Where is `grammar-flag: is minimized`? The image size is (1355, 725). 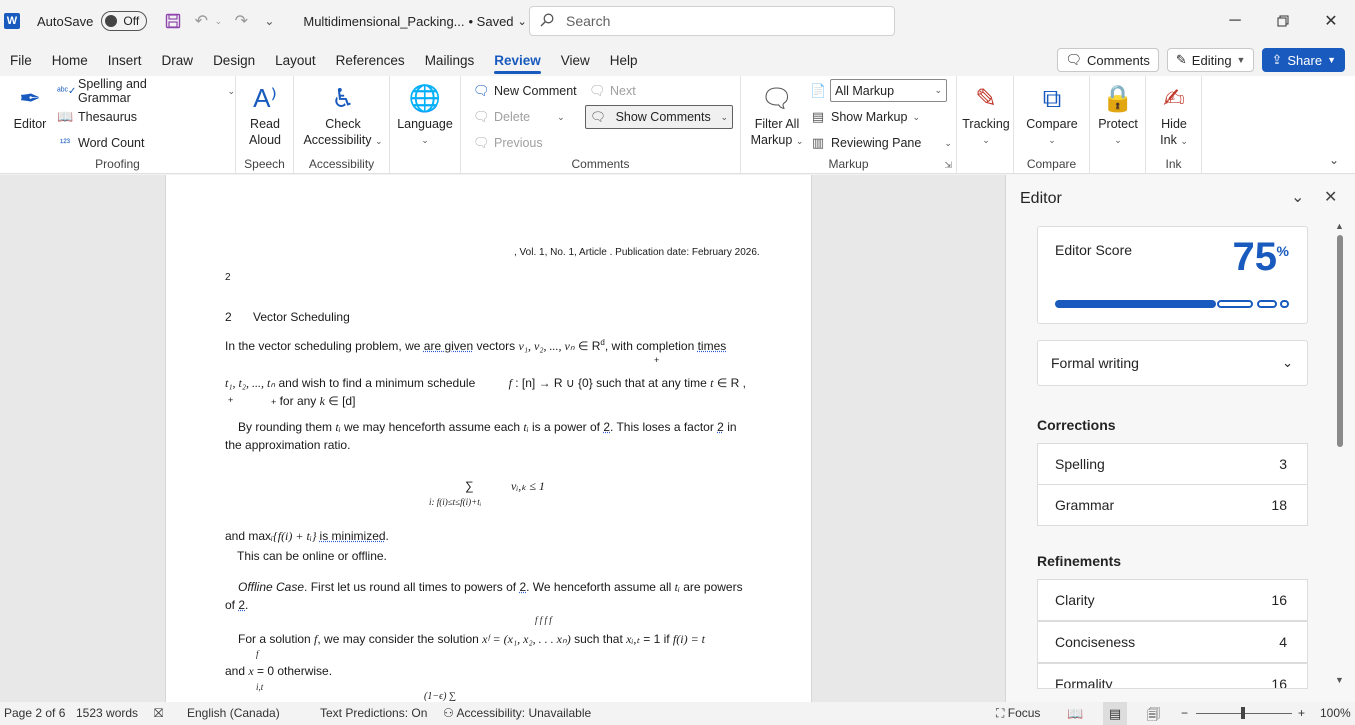
grammar-flag: is minimized is located at coordinates (353, 536).